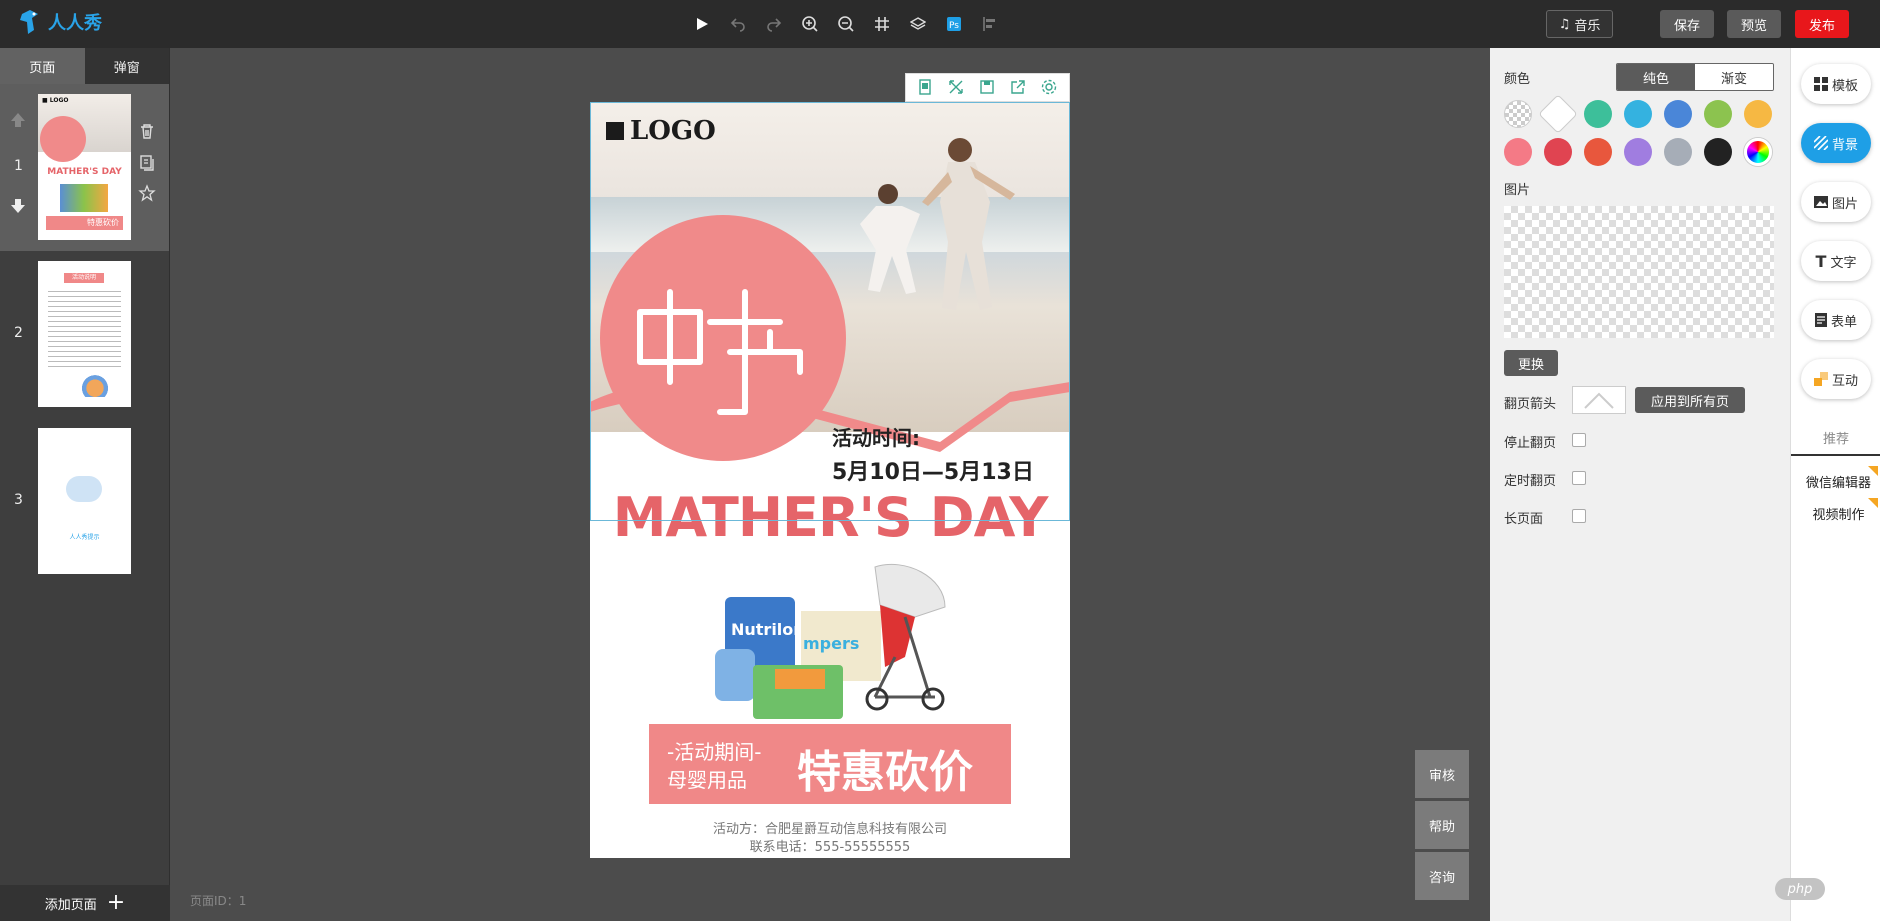 The image size is (1880, 921). What do you see at coordinates (954, 24) in the screenshot?
I see `ps-icon: Ps` at bounding box center [954, 24].